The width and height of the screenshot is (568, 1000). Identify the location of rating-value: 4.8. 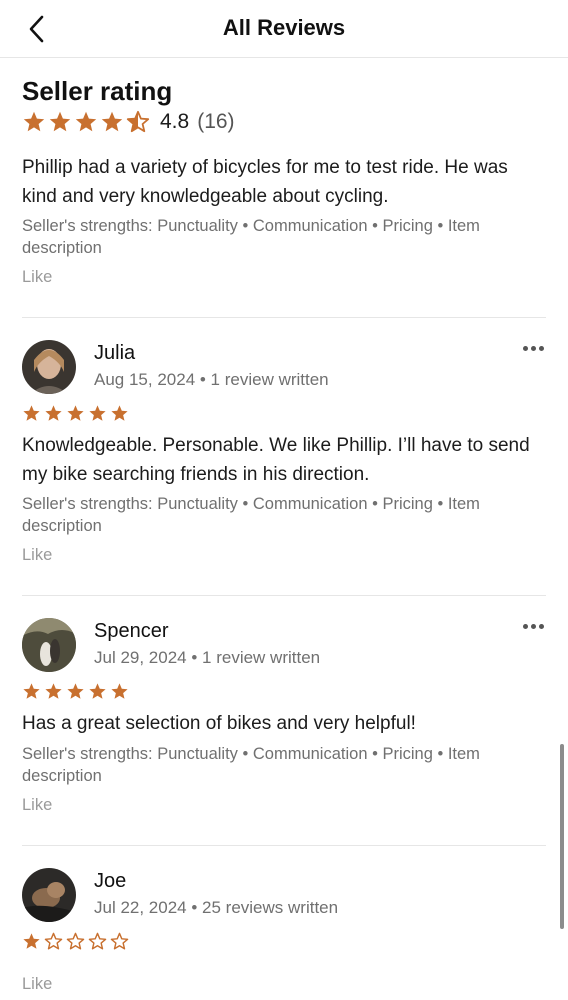
(175, 121).